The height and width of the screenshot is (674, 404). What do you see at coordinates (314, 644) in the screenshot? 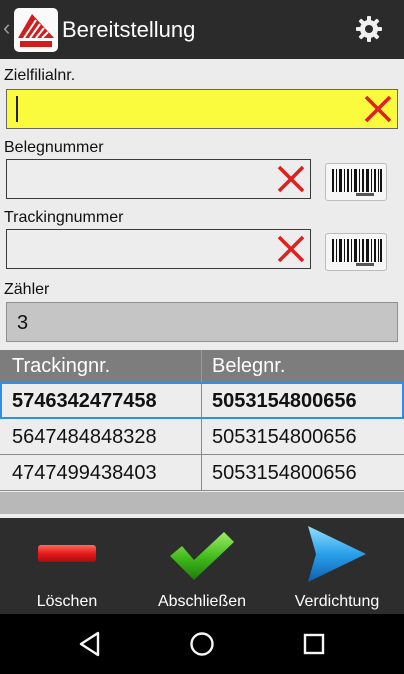
I see `recents-icon` at bounding box center [314, 644].